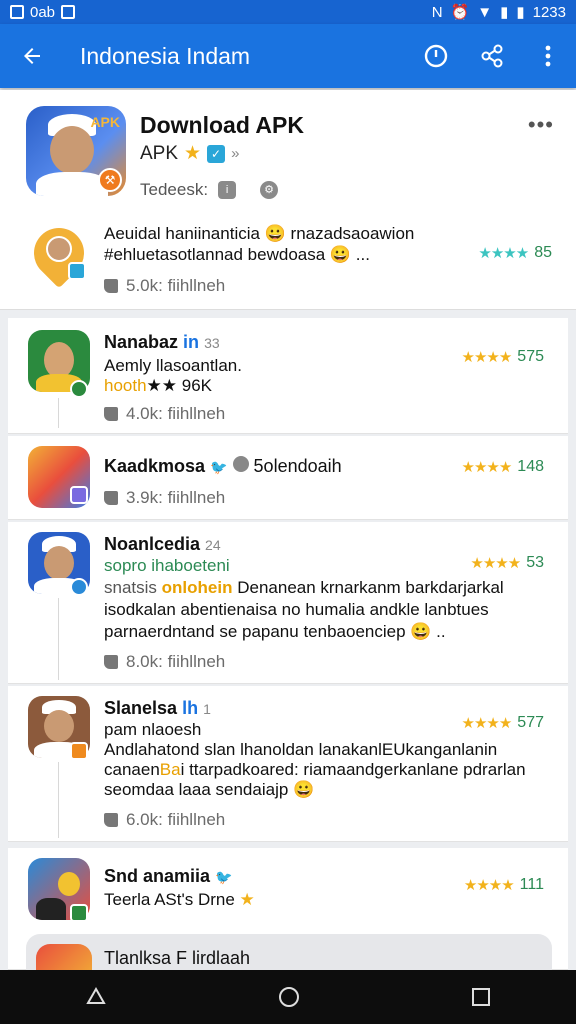 The height and width of the screenshot is (1024, 576). I want to click on item-line1: Aemly llasoantlan., so click(173, 365).